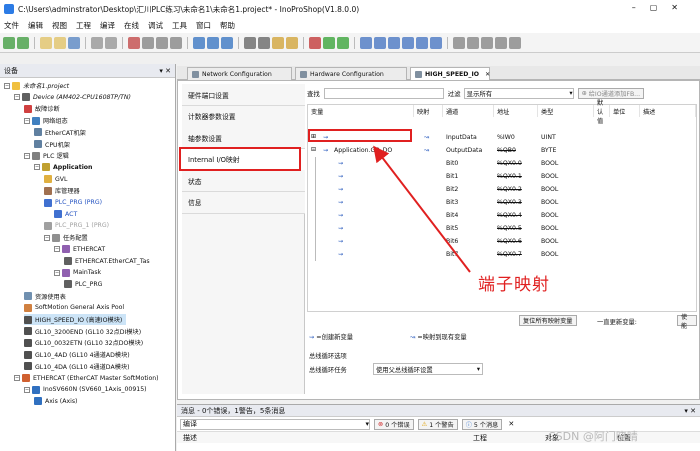 Image resolution: width=700 pixels, height=451 pixels. What do you see at coordinates (79, 249) in the screenshot?
I see `tree-item: − ETHERCAT` at bounding box center [79, 249].